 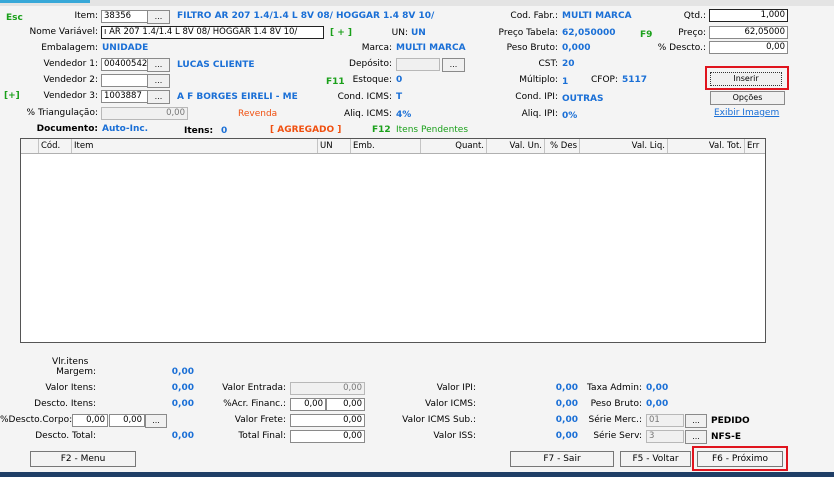 I want to click on opcoes-button: Opções, so click(x=747, y=98).